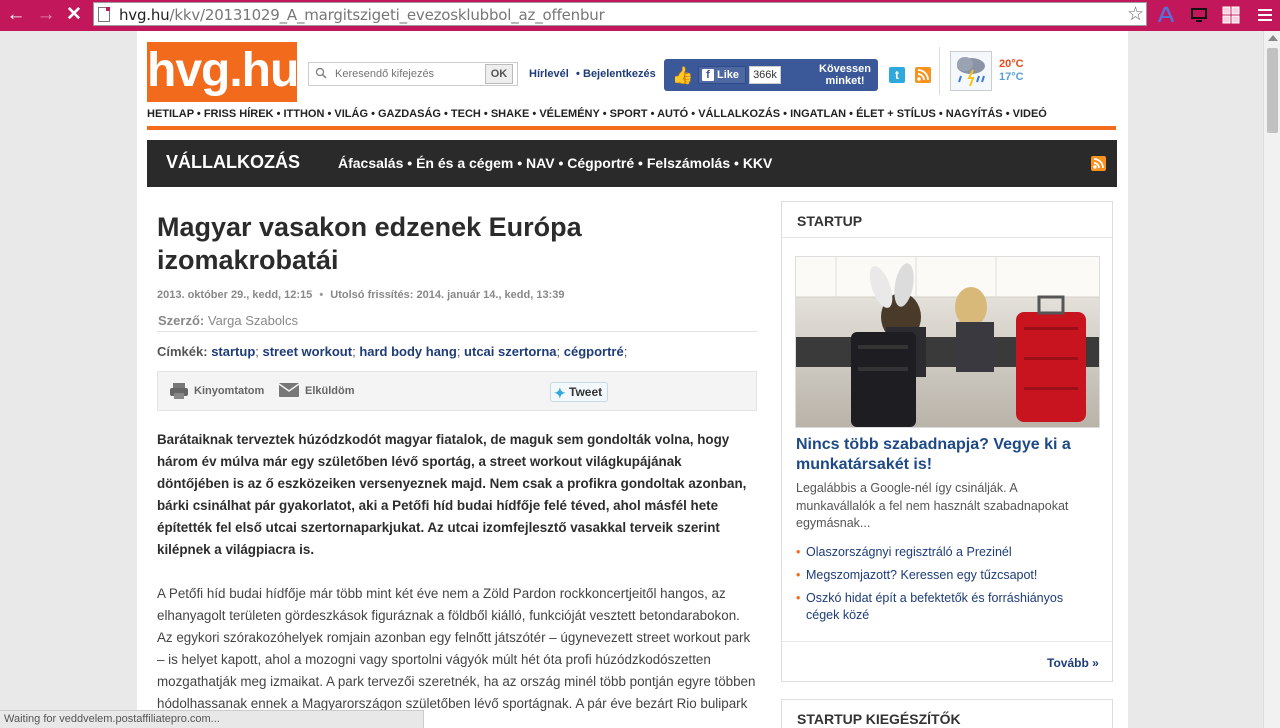 This screenshot has height=728, width=1280. What do you see at coordinates (818, 114) in the screenshot?
I see `nav-item: INGATLAN` at bounding box center [818, 114].